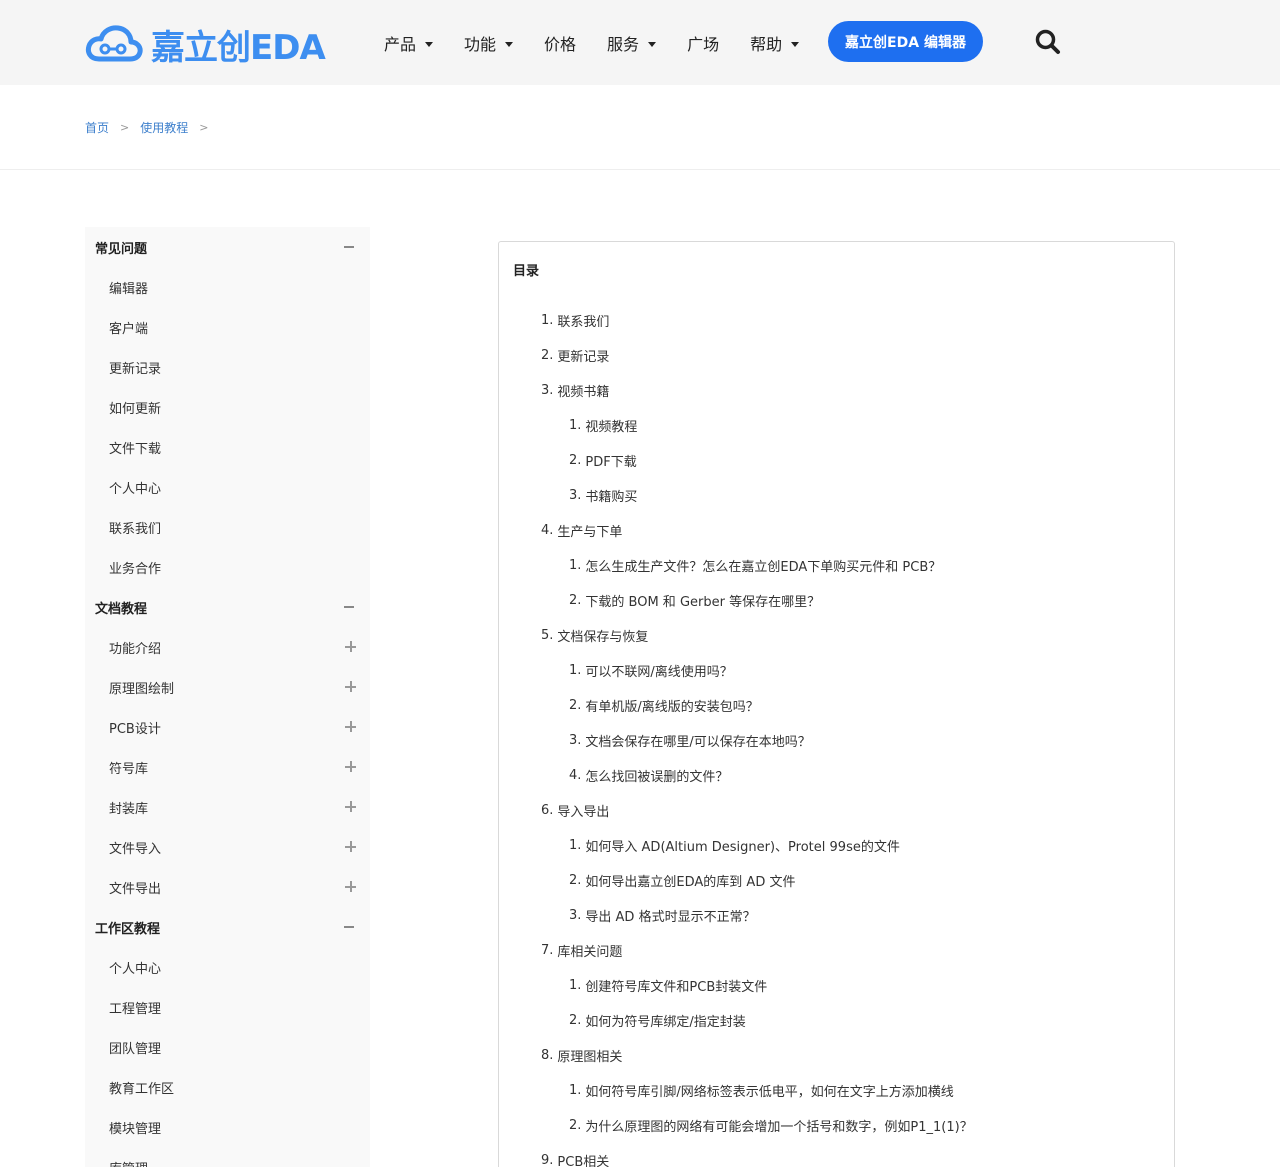 The height and width of the screenshot is (1167, 1280). What do you see at coordinates (227, 247) in the screenshot?
I see `sidebar-group-0: 常见问题` at bounding box center [227, 247].